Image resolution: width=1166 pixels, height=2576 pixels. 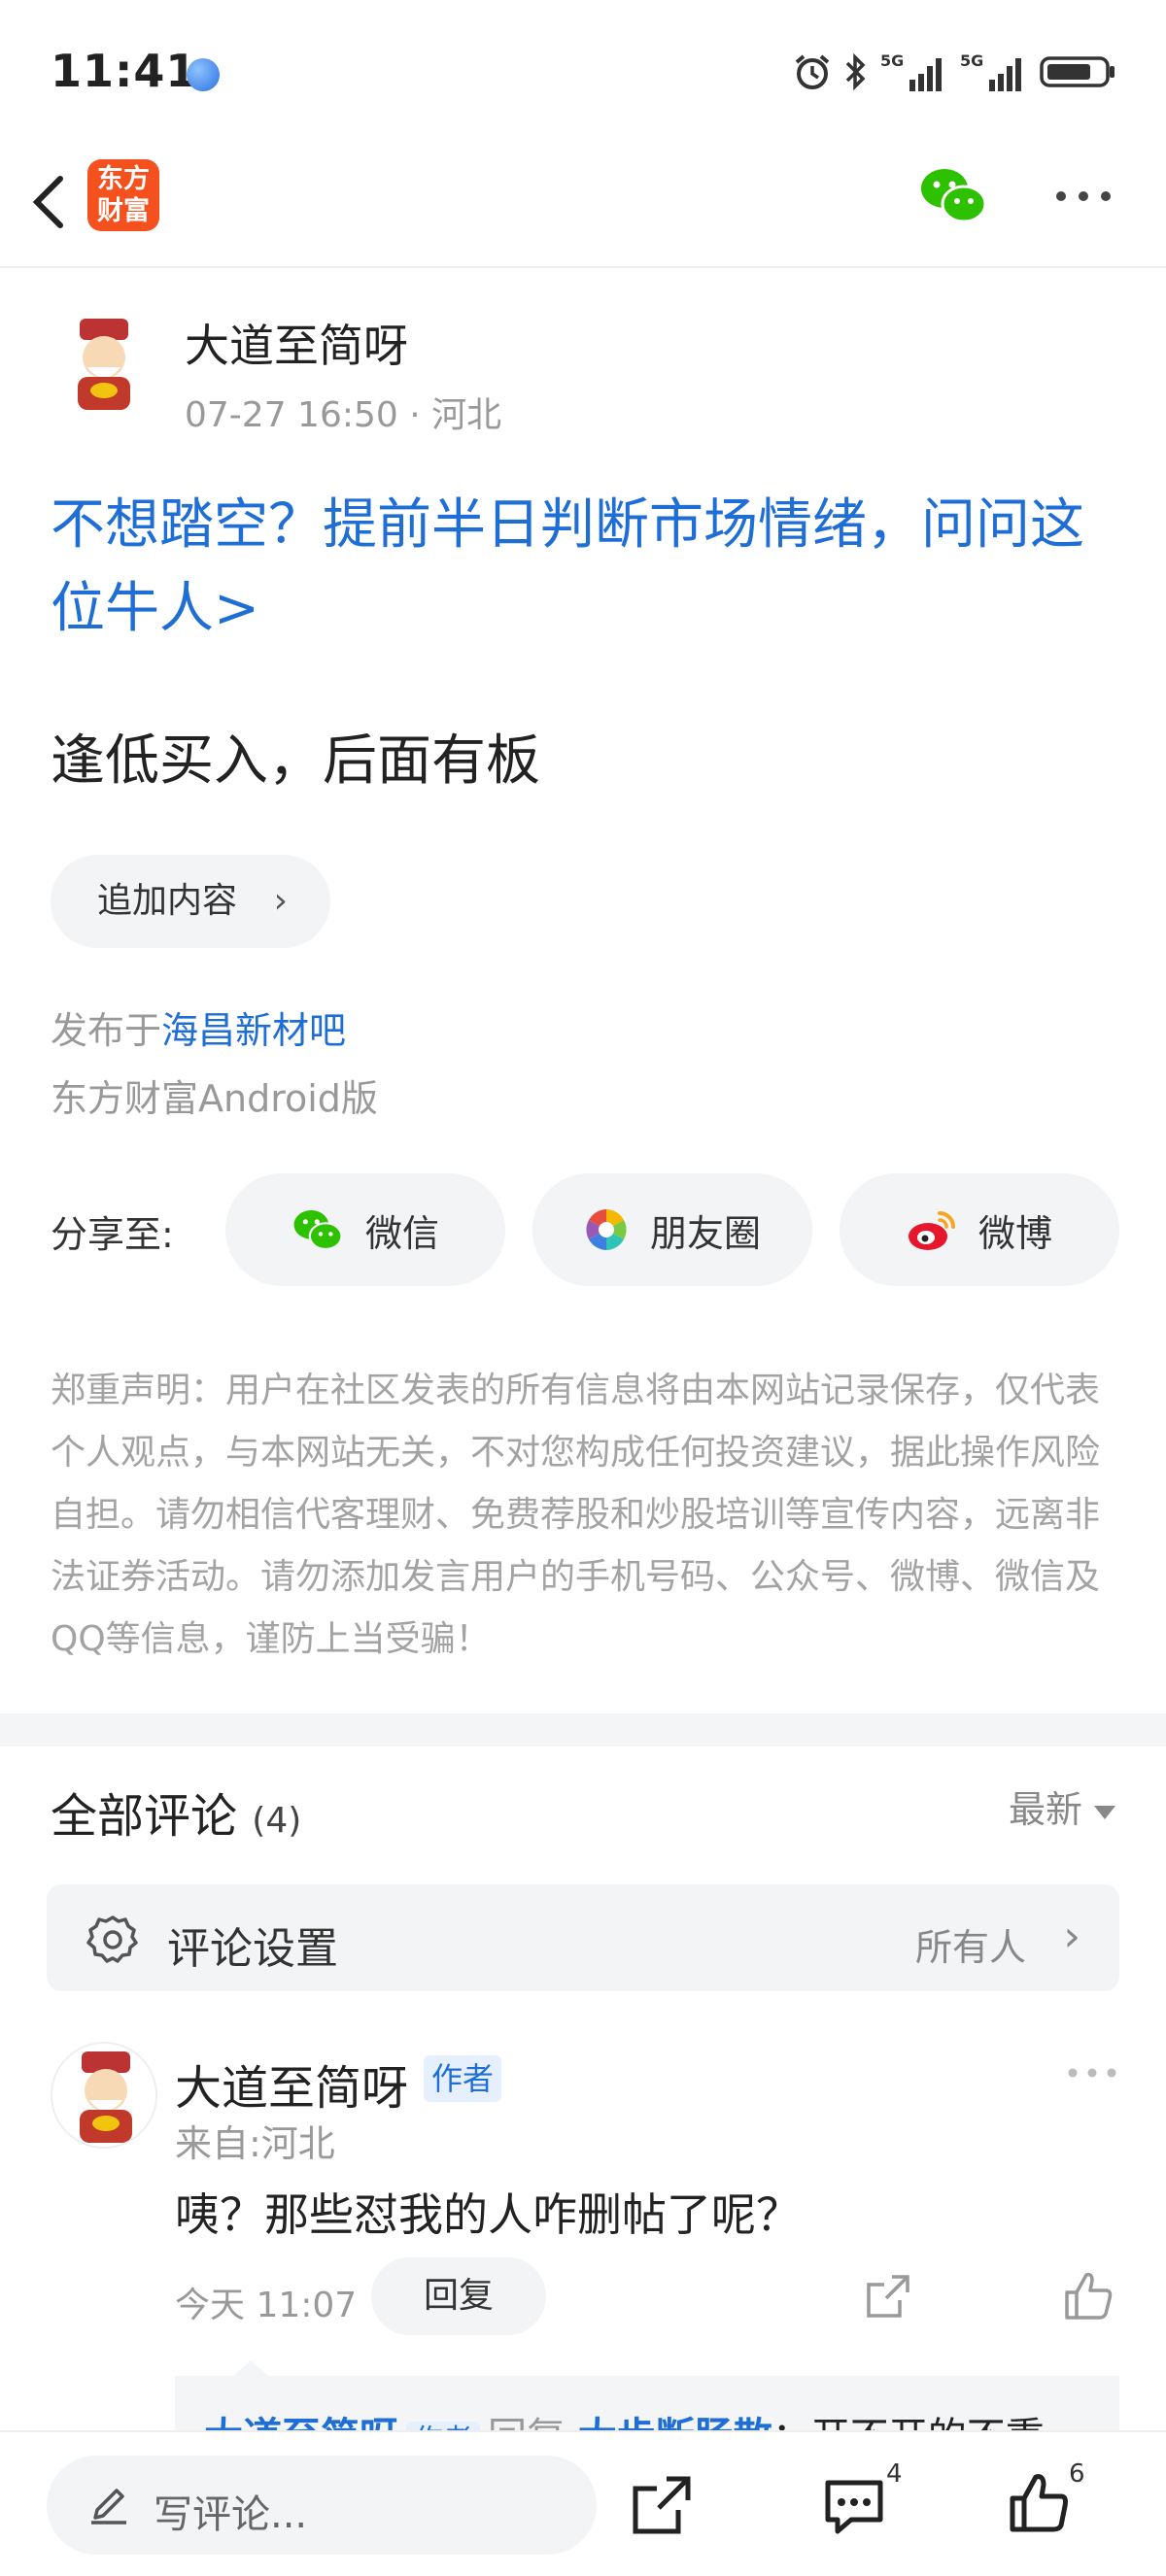 What do you see at coordinates (466, 415) in the screenshot?
I see `post-location: 河北` at bounding box center [466, 415].